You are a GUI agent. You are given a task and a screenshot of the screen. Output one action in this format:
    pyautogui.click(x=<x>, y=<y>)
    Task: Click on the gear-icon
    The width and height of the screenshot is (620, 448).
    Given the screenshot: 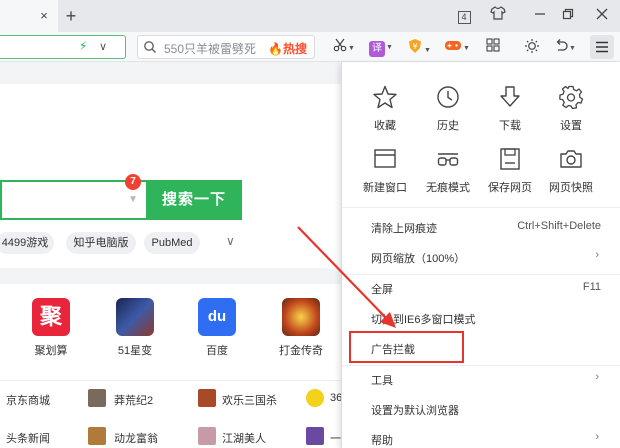 What is the action you would take?
    pyautogui.click(x=571, y=97)
    